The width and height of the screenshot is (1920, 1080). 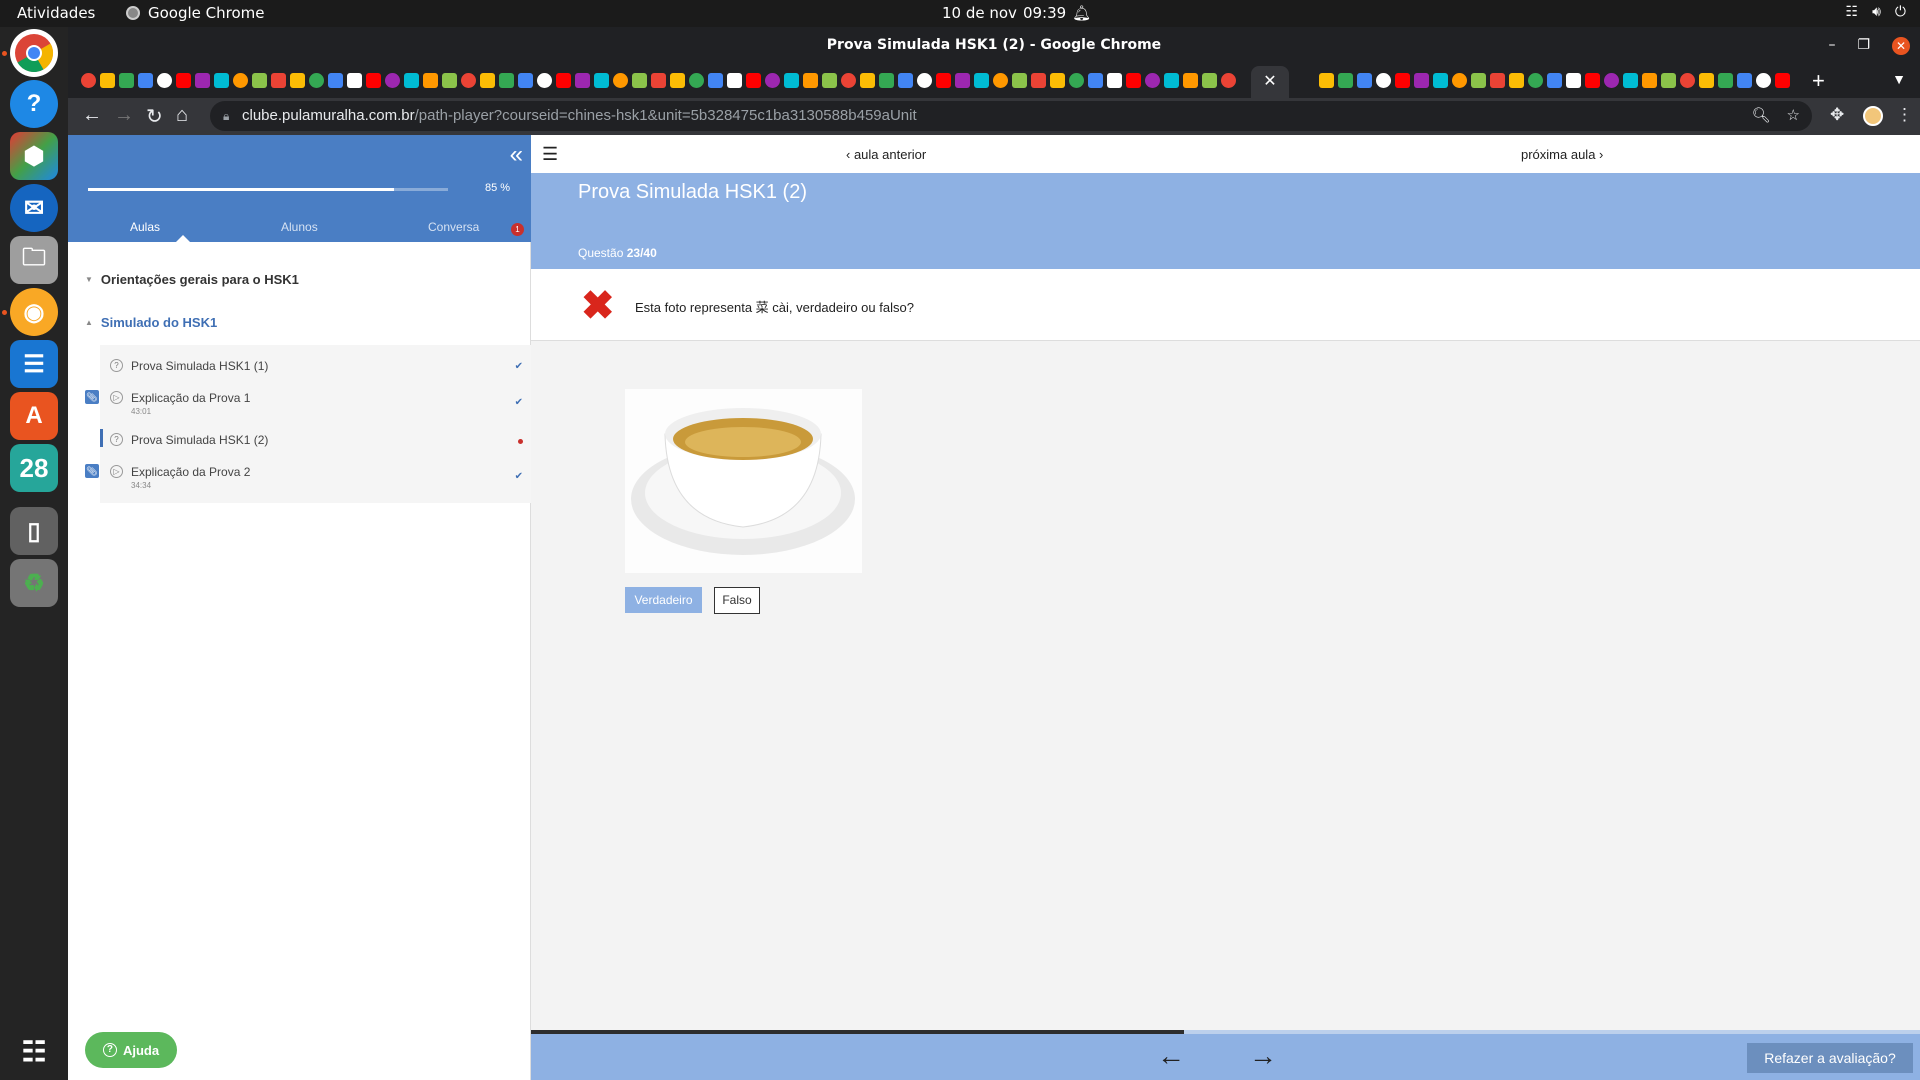 I want to click on previous-lesson-link: ‹ aula anterior, so click(x=886, y=154).